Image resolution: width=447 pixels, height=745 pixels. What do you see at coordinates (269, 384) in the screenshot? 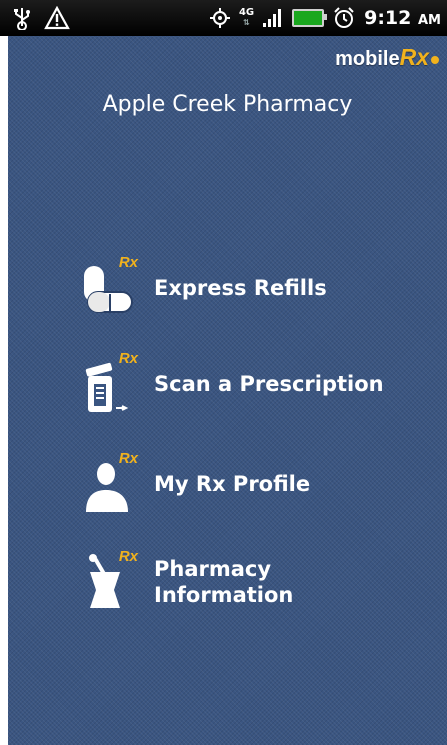
I see `scan-prescription-label: Scan a Prescription` at bounding box center [269, 384].